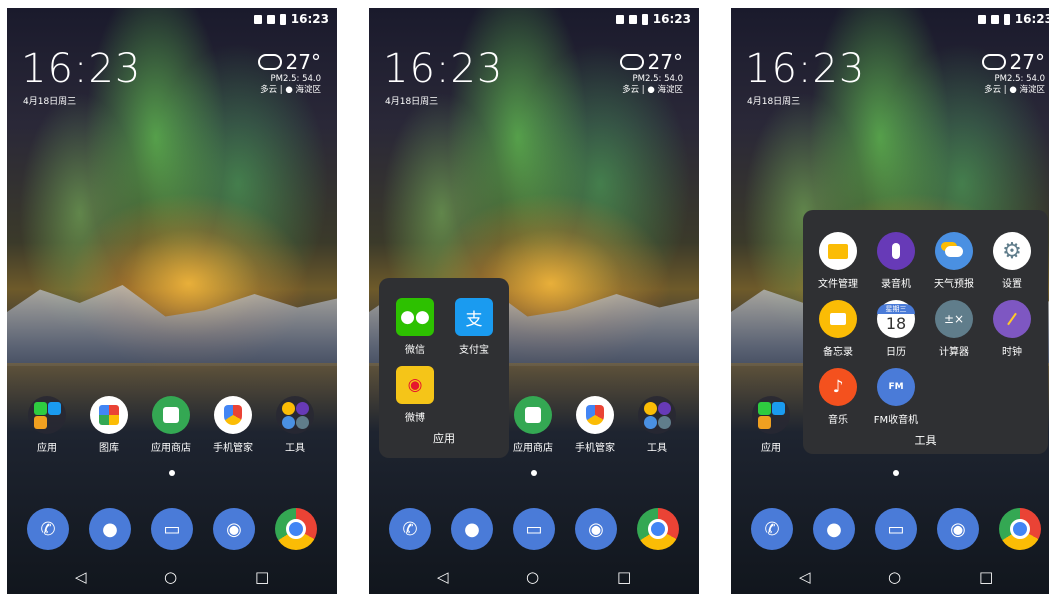  Describe the element at coordinates (838, 319) in the screenshot. I see `note-icon` at that location.